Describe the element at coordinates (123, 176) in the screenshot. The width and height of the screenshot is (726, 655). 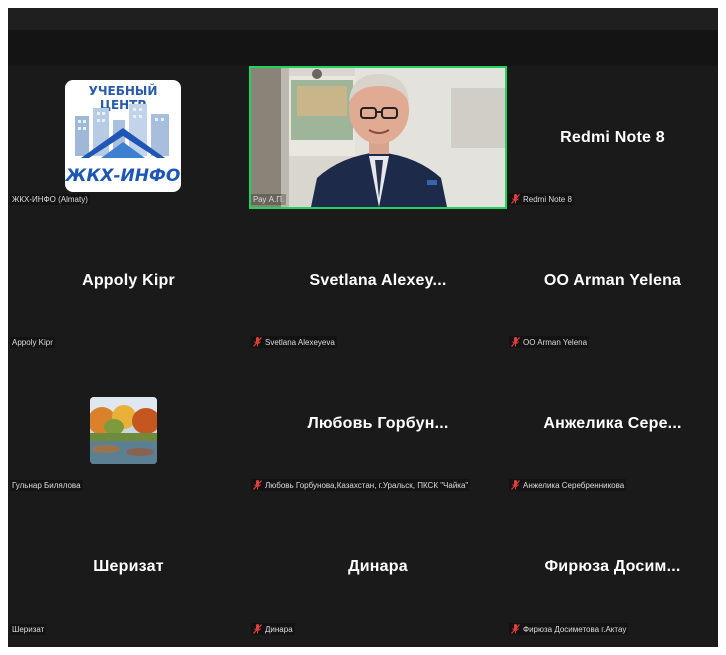
I see `logo-name: ЖКХ-ИНФО` at that location.